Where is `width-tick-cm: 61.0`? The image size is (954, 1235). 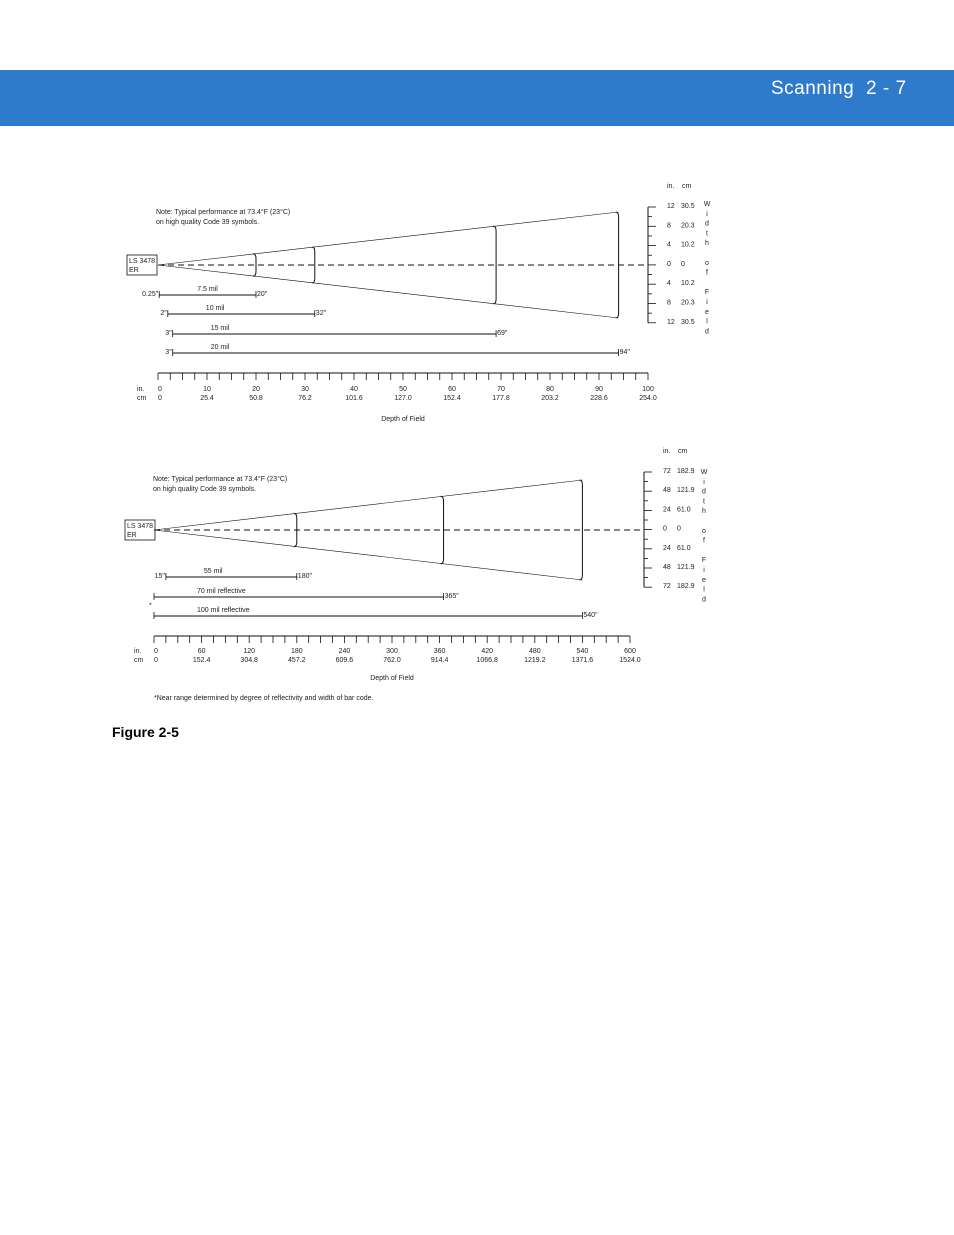 width-tick-cm: 61.0 is located at coordinates (684, 509).